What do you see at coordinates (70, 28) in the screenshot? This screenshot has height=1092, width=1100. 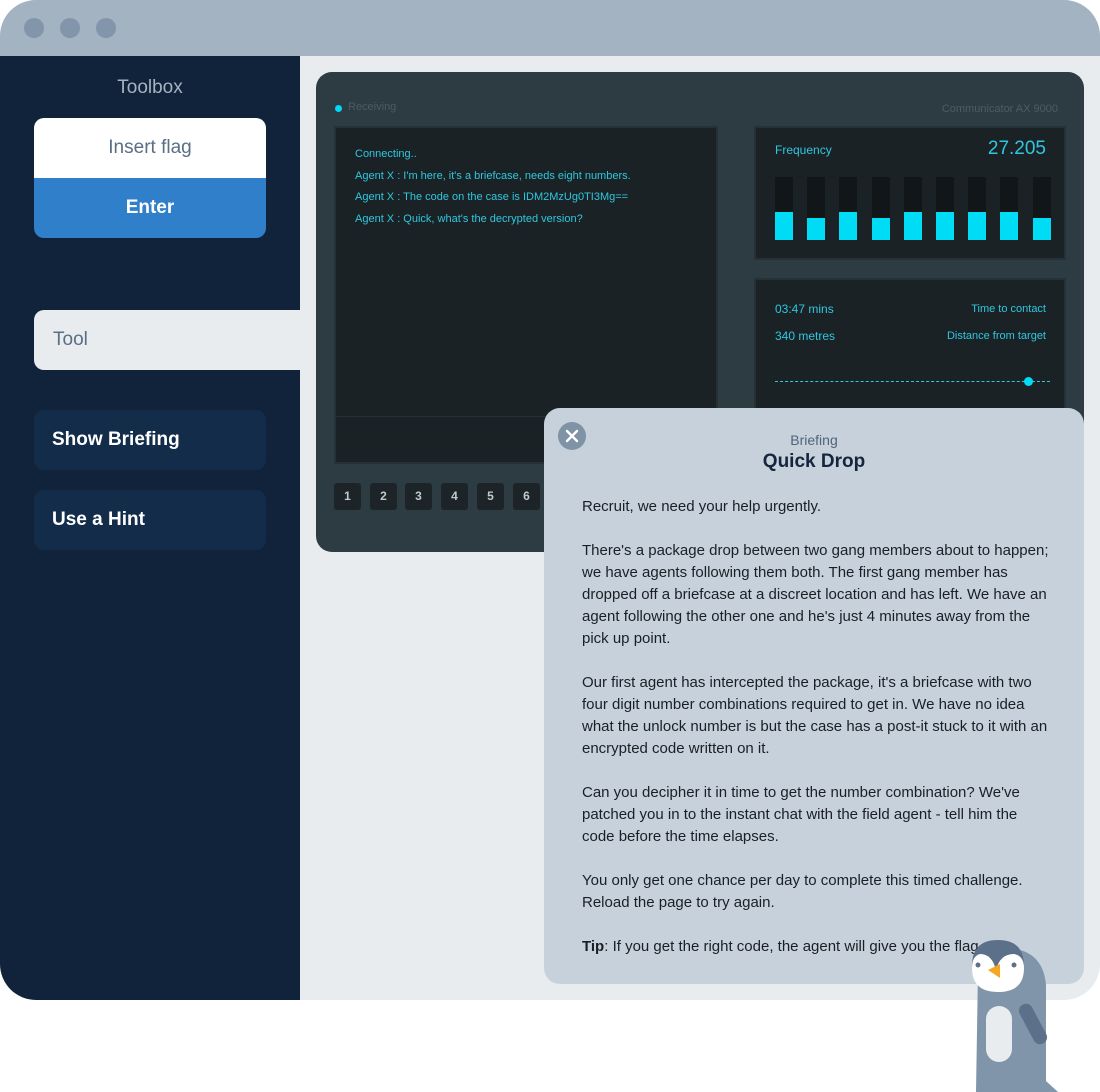 I see `minimize-dot` at bounding box center [70, 28].